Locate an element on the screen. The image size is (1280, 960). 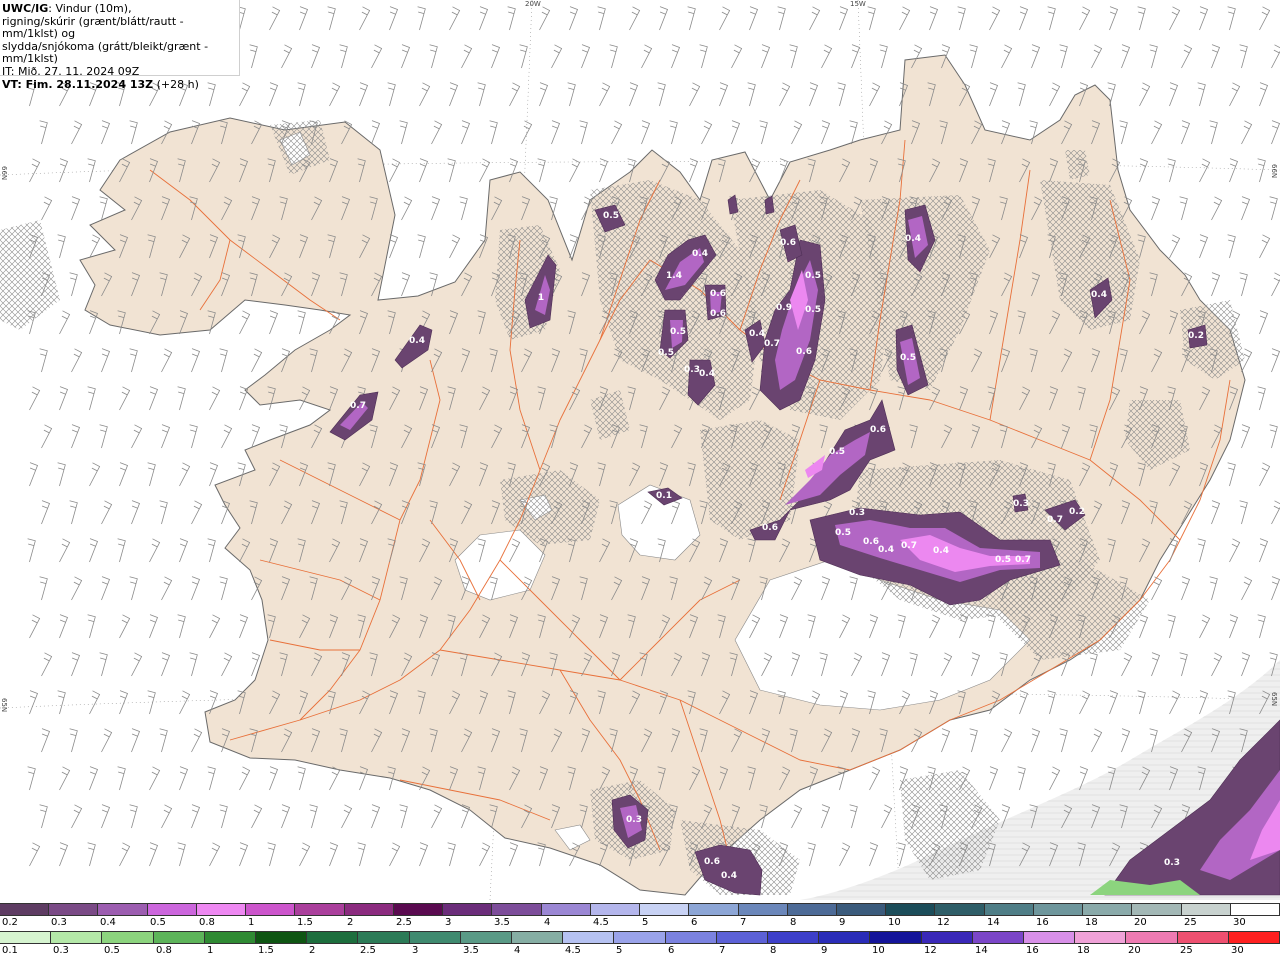
precip-value-label: 0.2 is located at coordinates (1077, 512).